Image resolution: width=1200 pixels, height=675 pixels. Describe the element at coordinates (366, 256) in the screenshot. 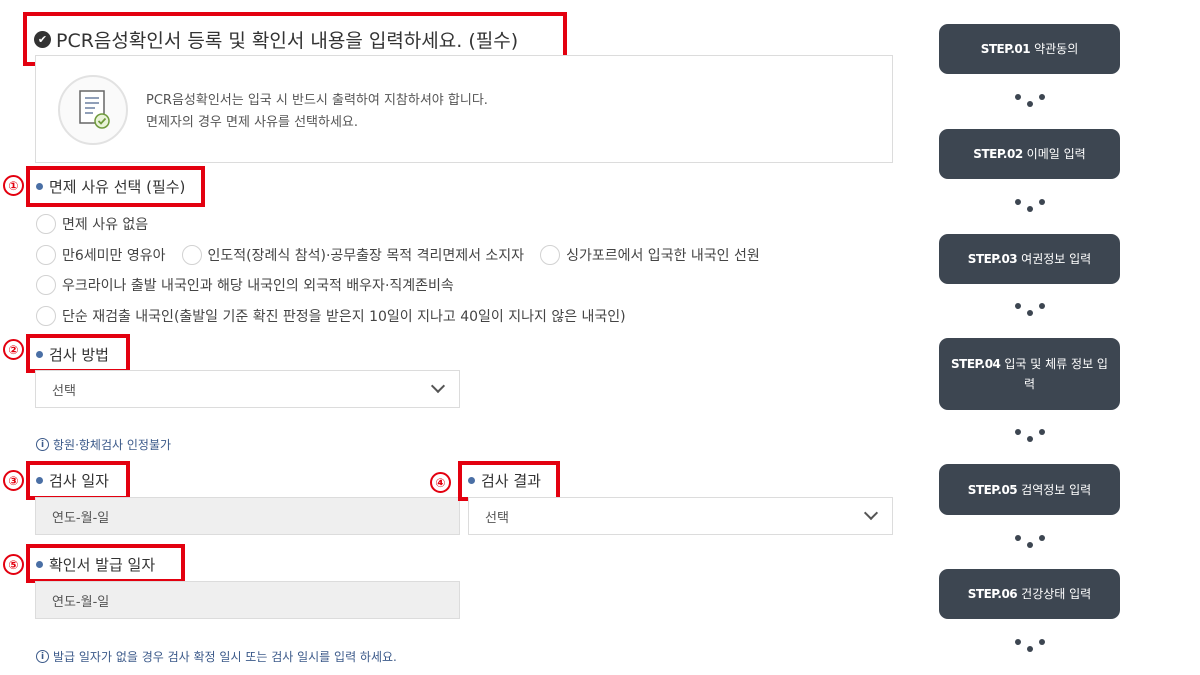

I see `radio-label: 인도적(장례식 참석)·공무출장 목적 격리면제서 소지자` at that location.